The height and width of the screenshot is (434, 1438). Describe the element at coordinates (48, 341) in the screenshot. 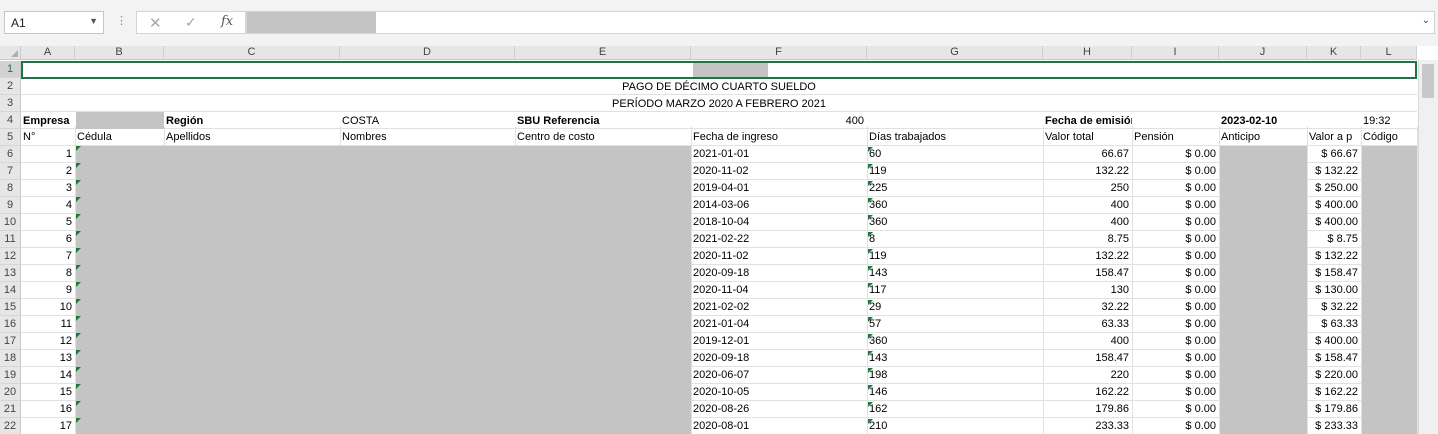

I see `row-number: 12` at that location.